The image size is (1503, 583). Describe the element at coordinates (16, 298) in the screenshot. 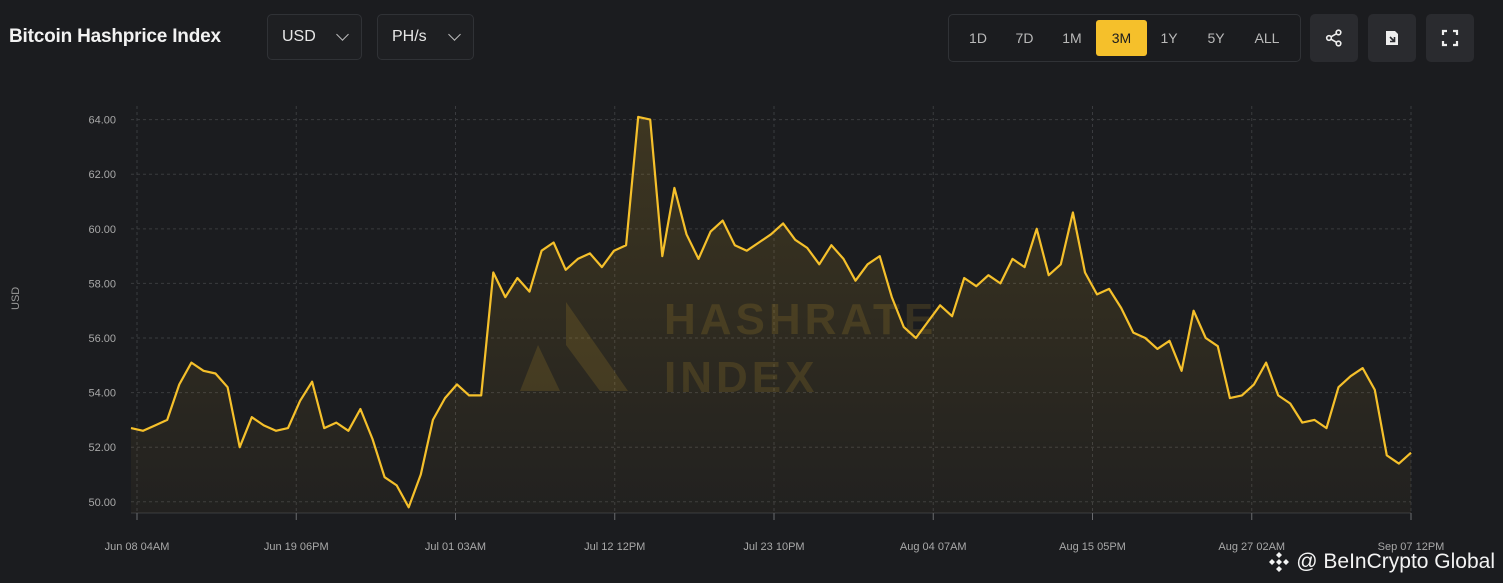

I see `y-axis-title: USD` at that location.